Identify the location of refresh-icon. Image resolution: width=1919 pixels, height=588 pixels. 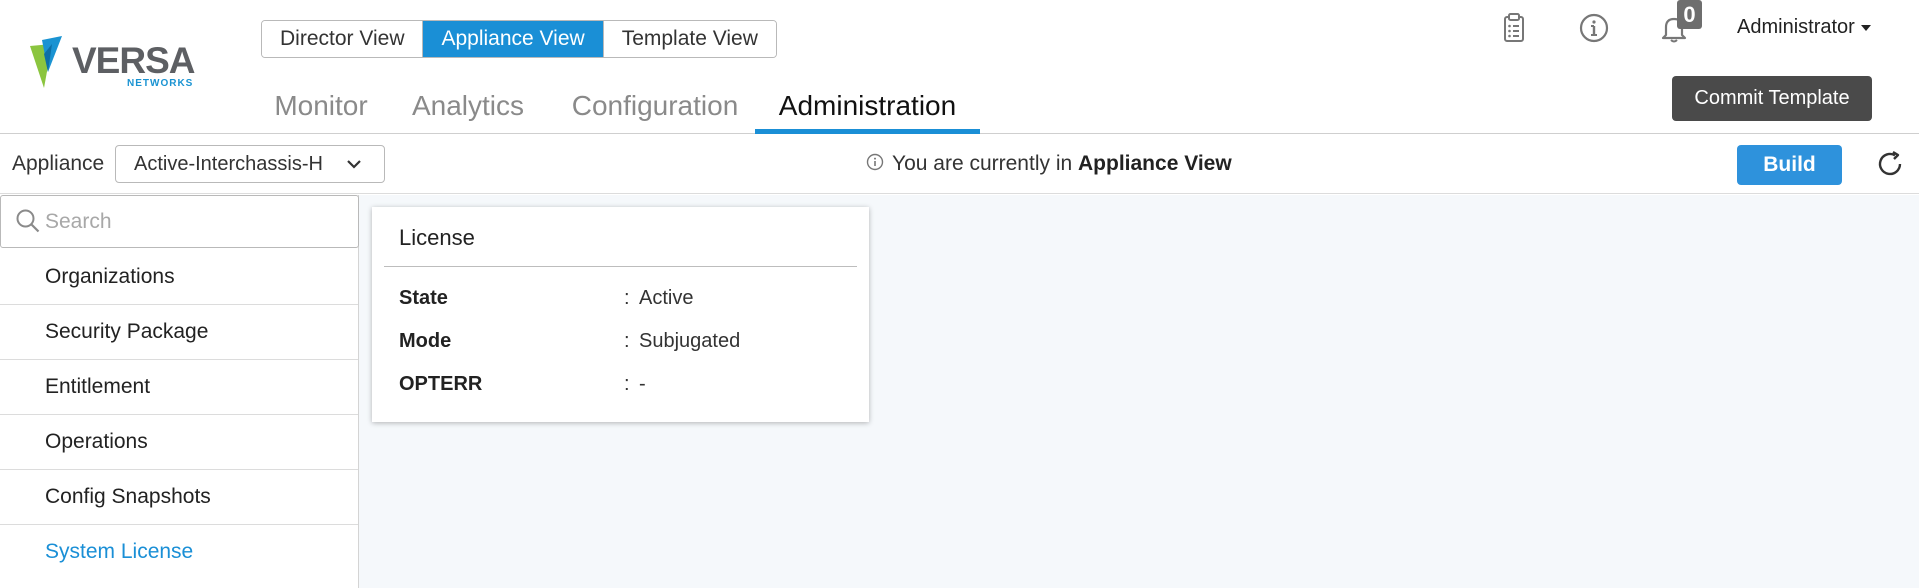
(1891, 164).